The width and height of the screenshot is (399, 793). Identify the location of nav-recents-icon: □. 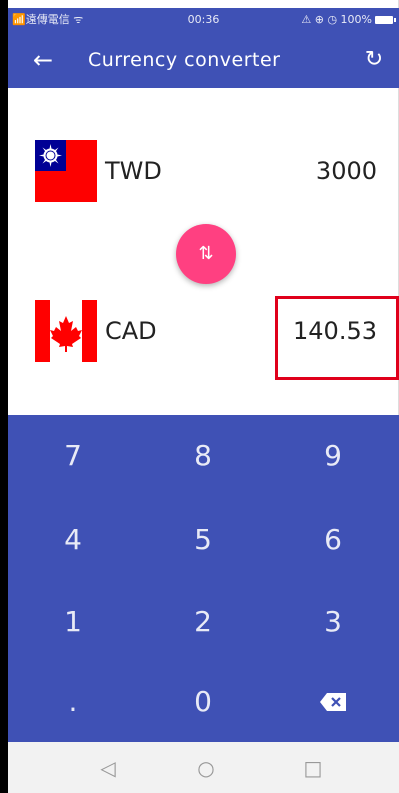
(313, 768).